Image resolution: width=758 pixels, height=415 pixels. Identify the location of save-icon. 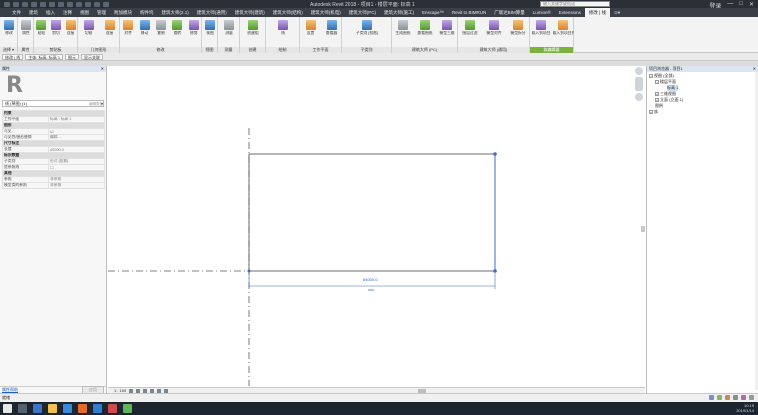
(25, 4).